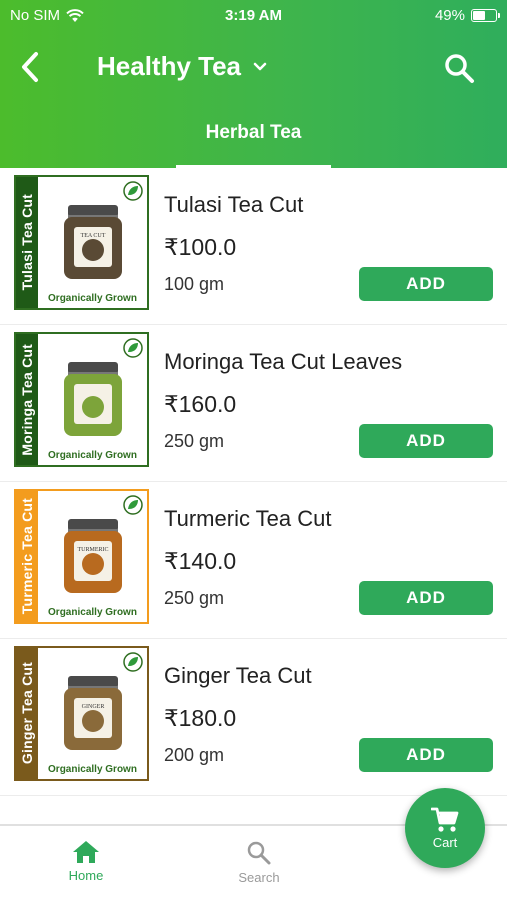 The width and height of the screenshot is (507, 900). I want to click on label-strip: Tulasi Tea Cut, so click(27, 242).